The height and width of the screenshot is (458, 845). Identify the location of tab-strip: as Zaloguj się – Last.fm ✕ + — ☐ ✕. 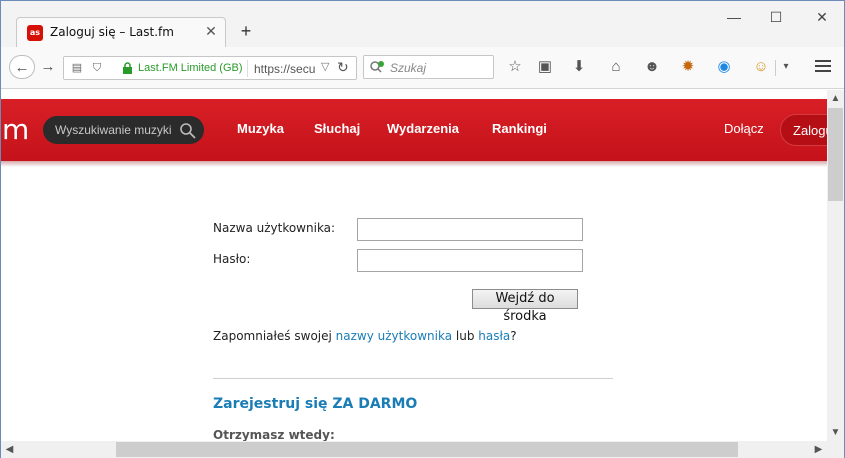
(422, 24).